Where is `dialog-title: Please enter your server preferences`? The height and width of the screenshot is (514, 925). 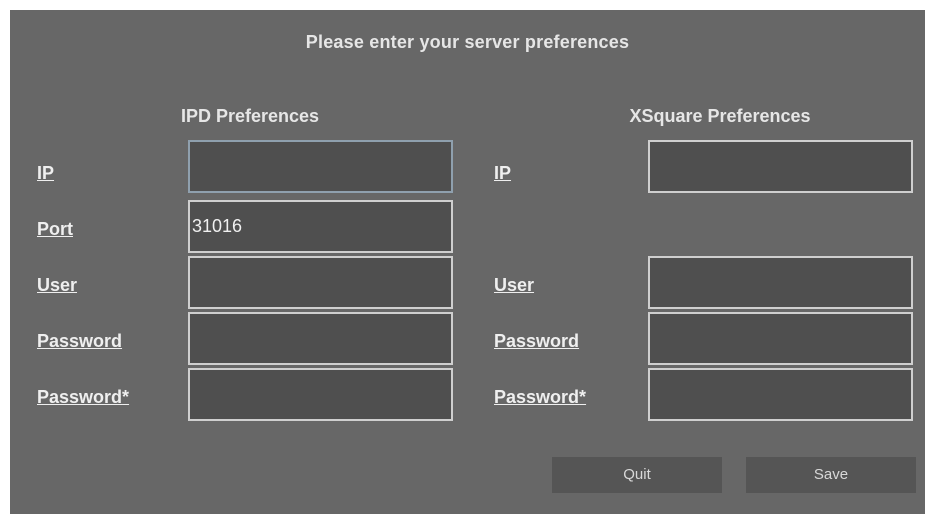
dialog-title: Please enter your server preferences is located at coordinates (467, 42).